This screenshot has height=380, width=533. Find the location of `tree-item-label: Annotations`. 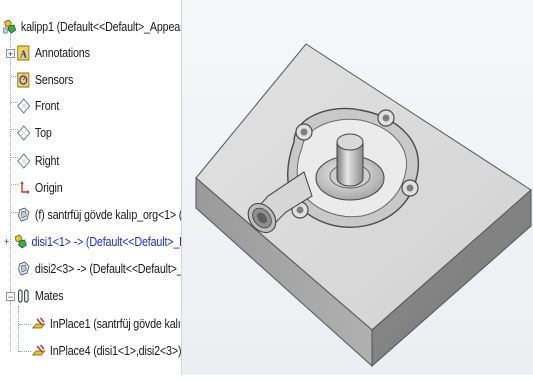

tree-item-label: Annotations is located at coordinates (62, 53).